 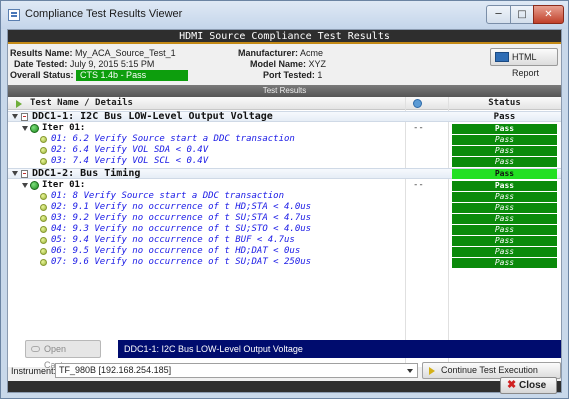 What do you see at coordinates (112, 64) in the screenshot?
I see `date-tested-value: July 9, 2015 5:15 PM` at bounding box center [112, 64].